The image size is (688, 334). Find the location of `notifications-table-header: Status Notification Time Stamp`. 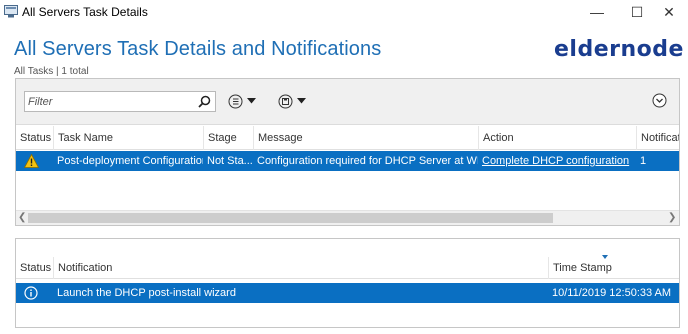

notifications-table-header: Status Notification Time Stamp is located at coordinates (347, 268).